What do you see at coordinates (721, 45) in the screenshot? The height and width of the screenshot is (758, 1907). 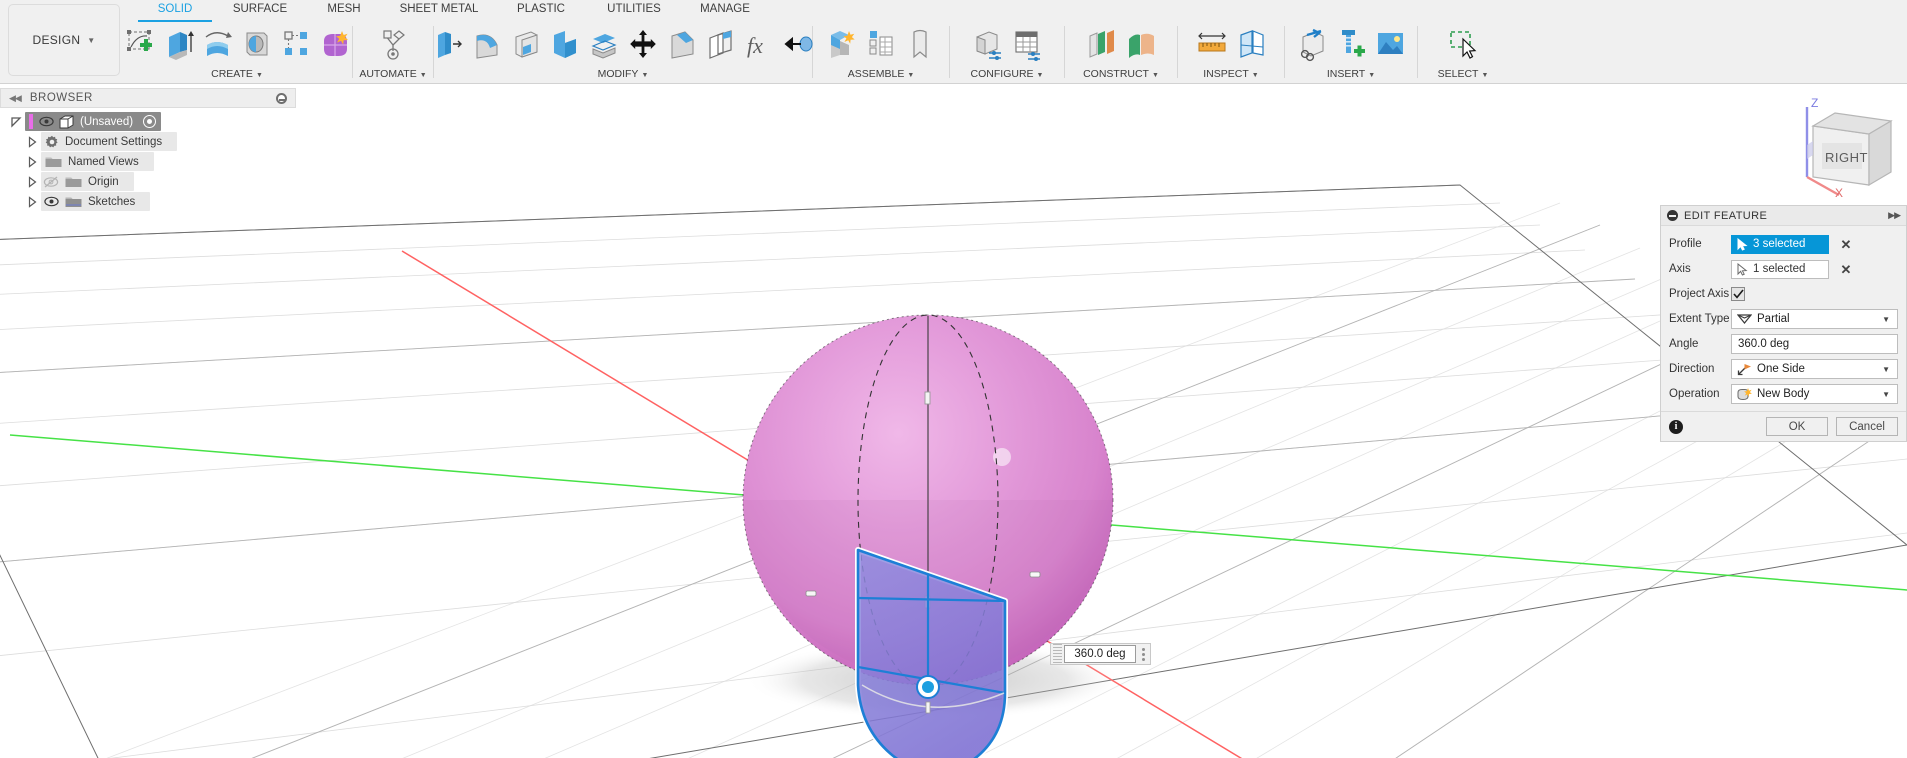 I see `replace-face-icon` at bounding box center [721, 45].